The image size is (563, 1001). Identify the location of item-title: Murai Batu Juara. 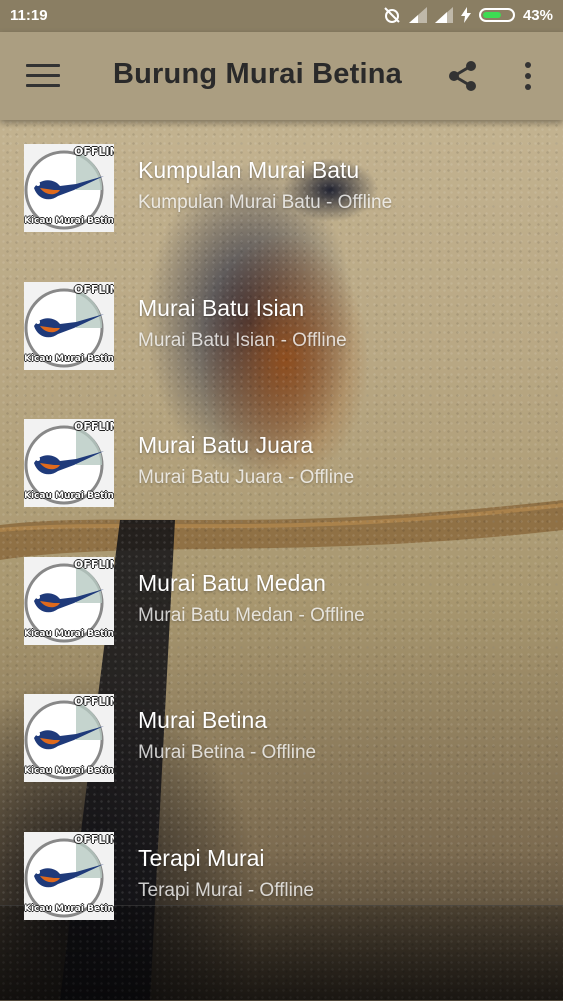
(226, 445).